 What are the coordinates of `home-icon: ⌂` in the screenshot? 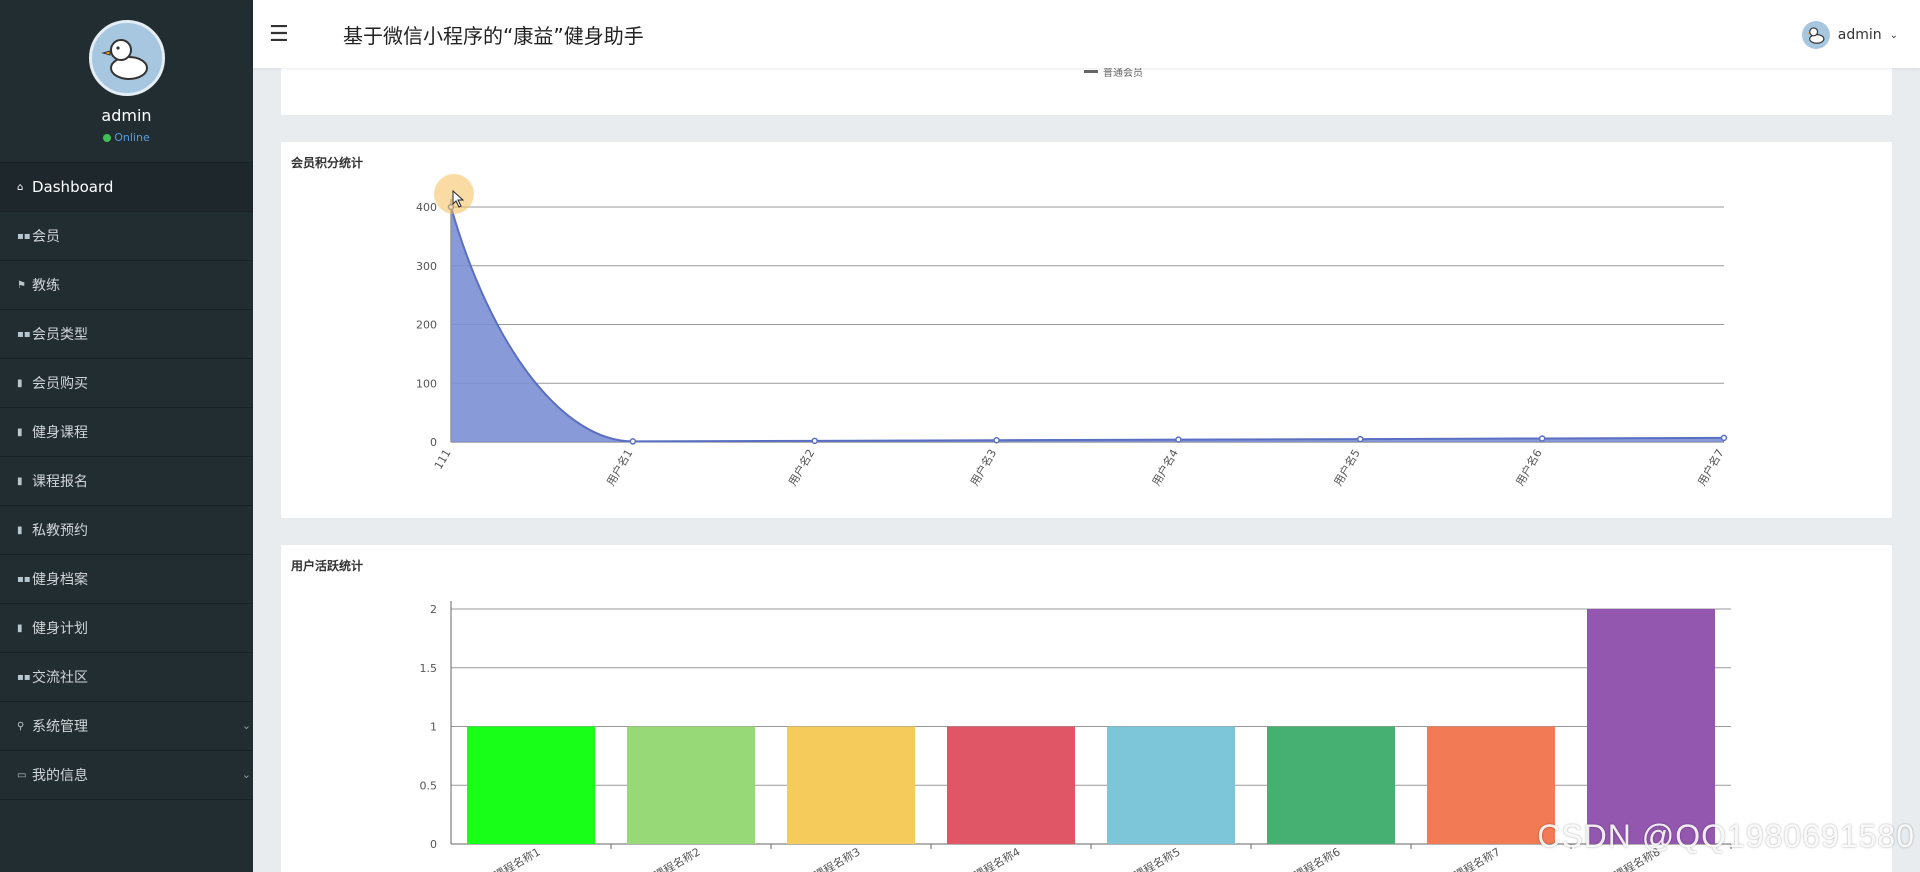 It's located at (20, 187).